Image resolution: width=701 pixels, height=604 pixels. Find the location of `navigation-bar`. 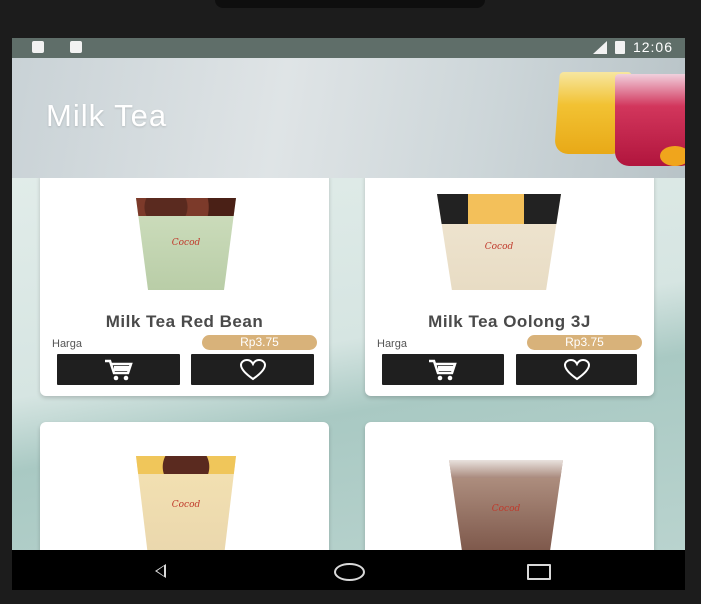

navigation-bar is located at coordinates (348, 570).